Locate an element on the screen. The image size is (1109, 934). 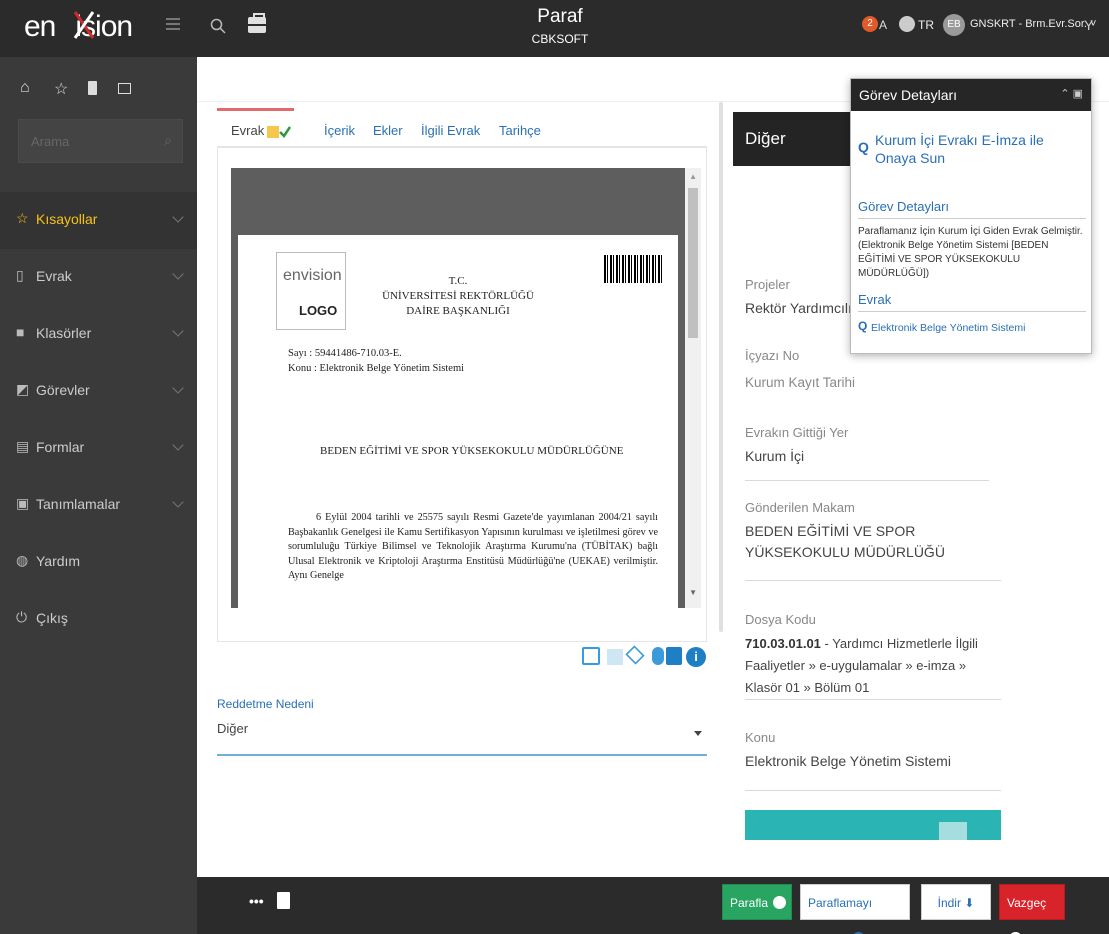
archive-icon is located at coordinates (674, 656).